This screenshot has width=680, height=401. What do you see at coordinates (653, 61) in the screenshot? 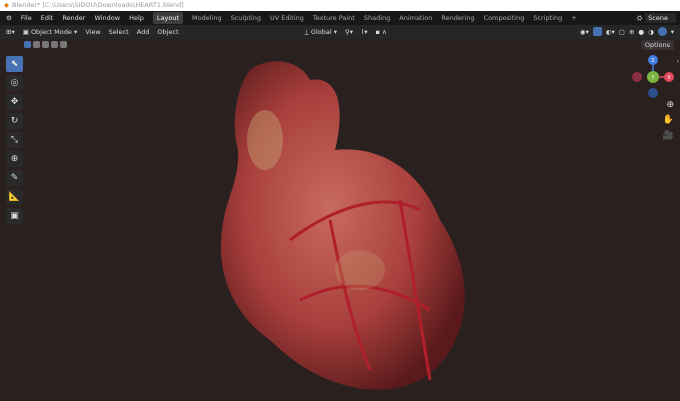
I see `gizmo-z-label: Z` at bounding box center [653, 61].